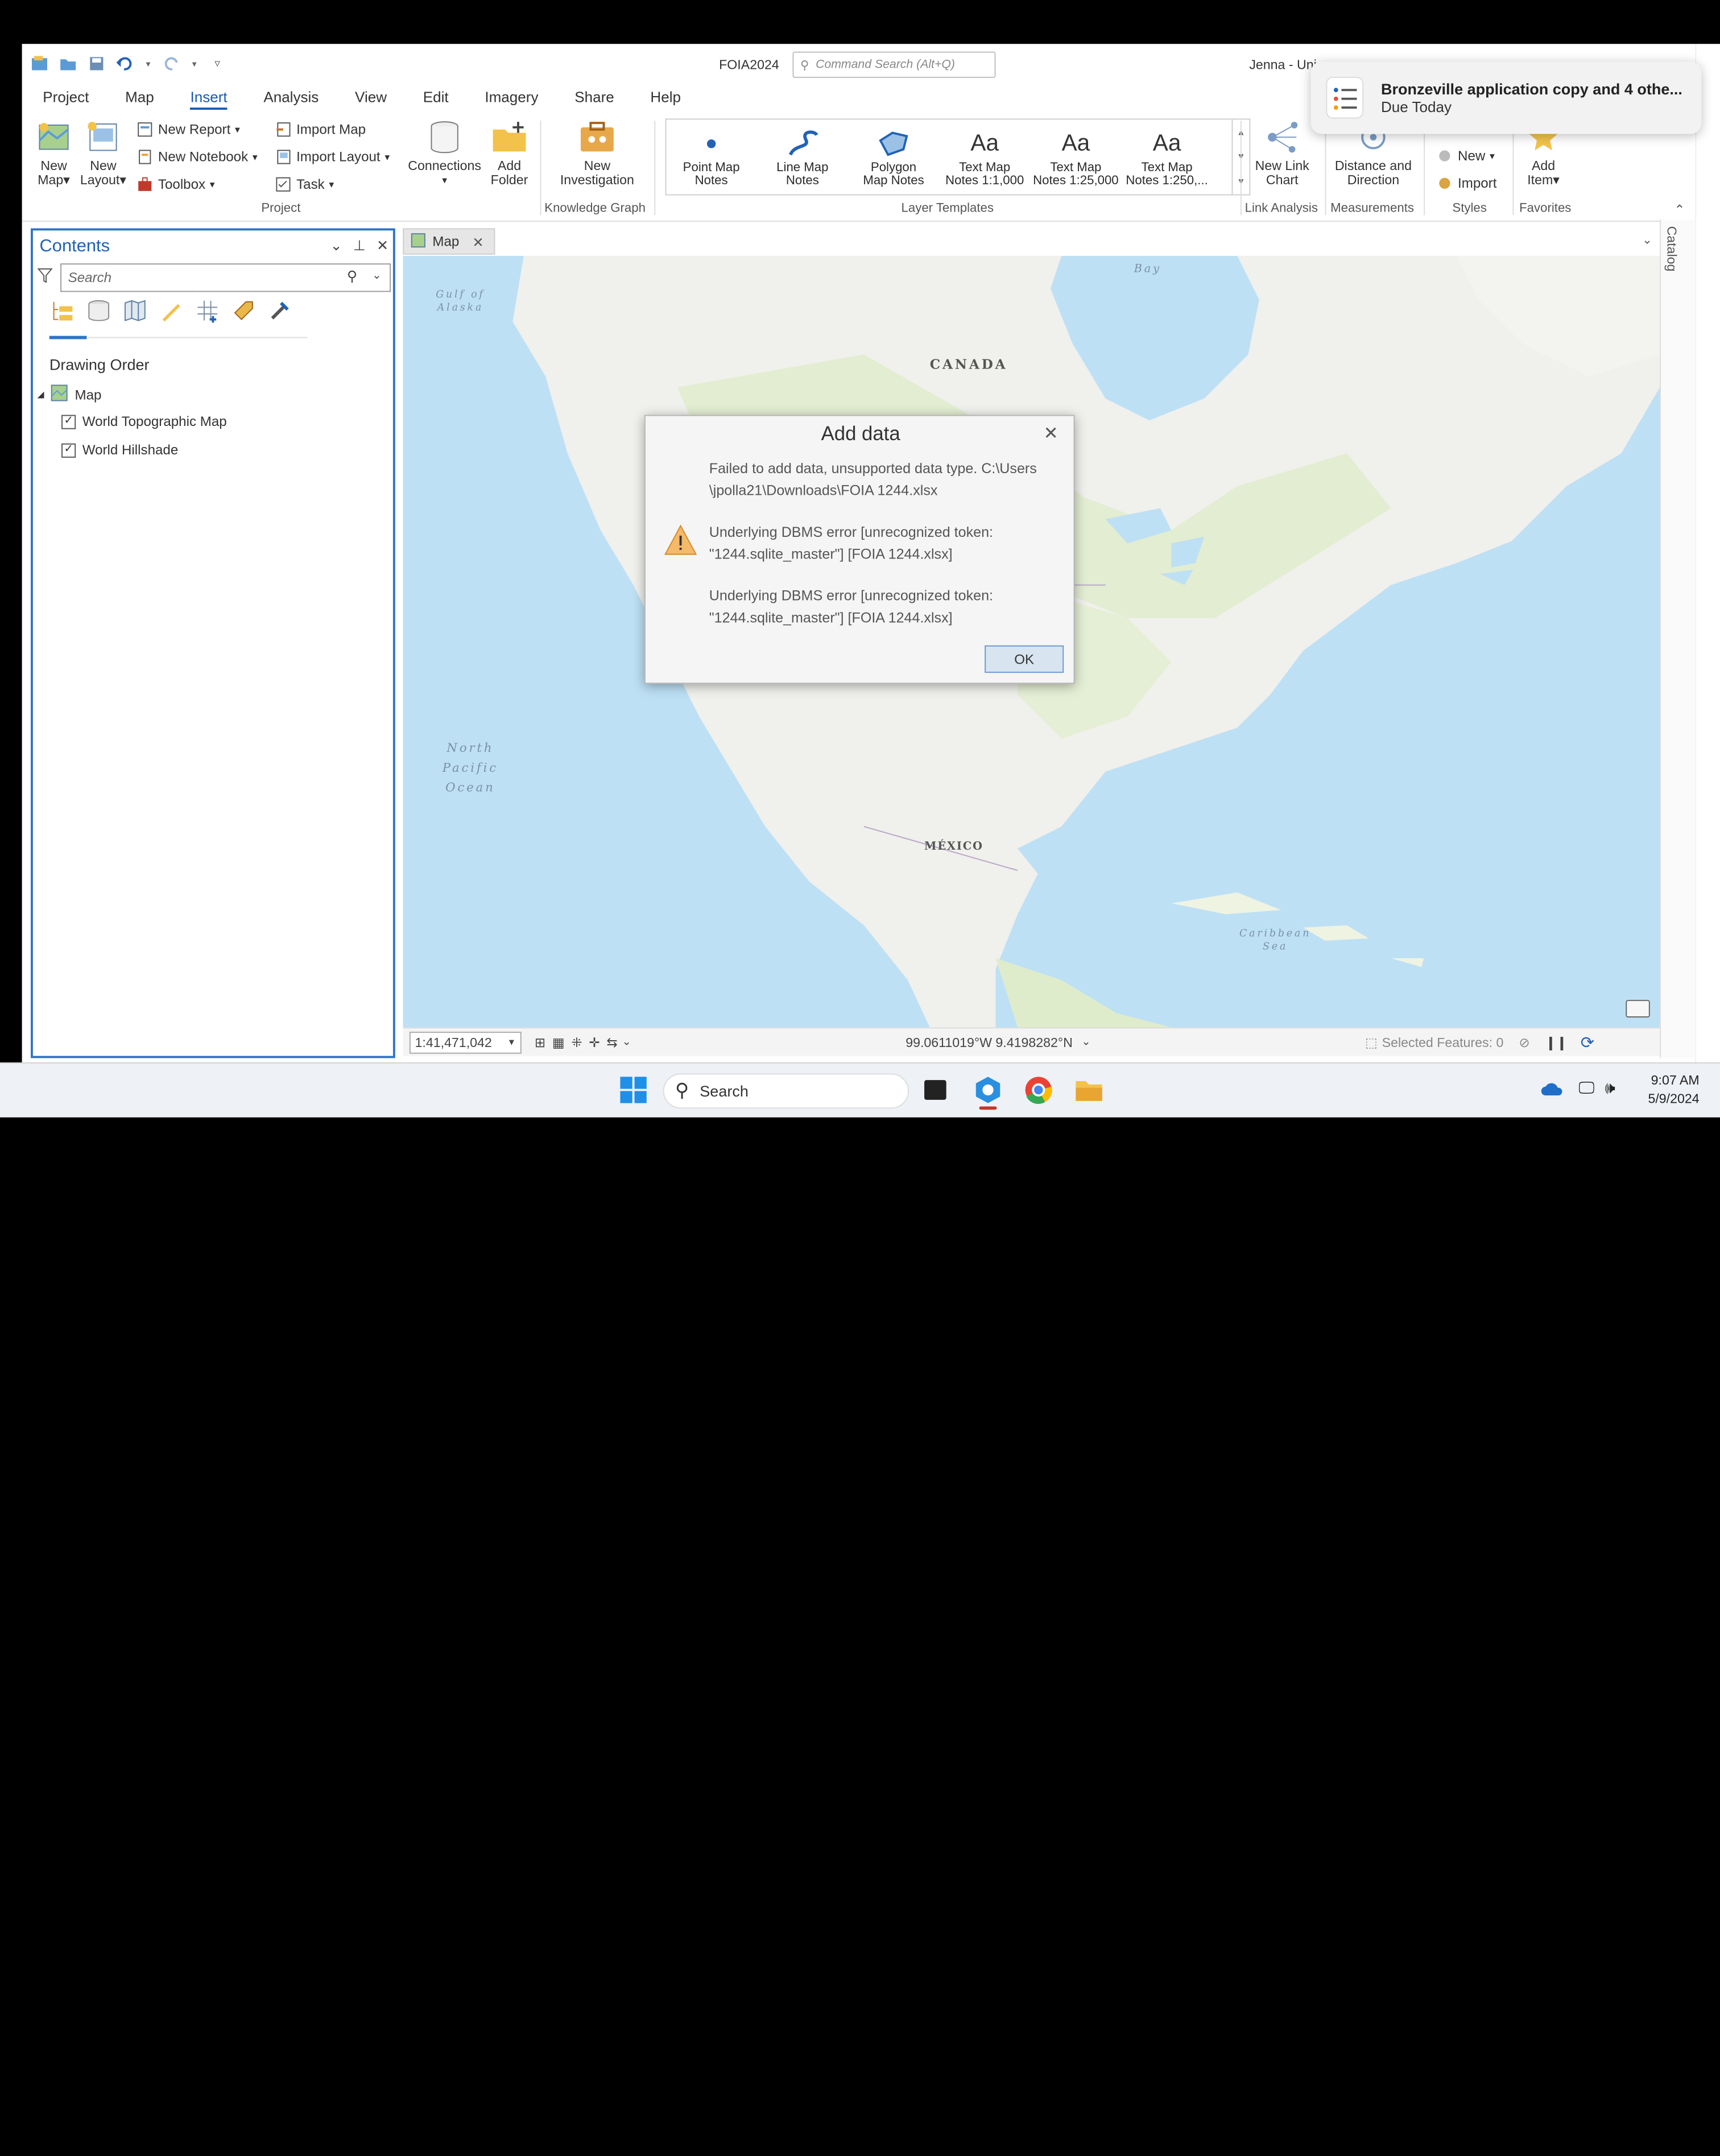 The height and width of the screenshot is (2156, 1720). Describe the element at coordinates (510, 153) in the screenshot. I see `add-folder-button: Add Folder` at that location.